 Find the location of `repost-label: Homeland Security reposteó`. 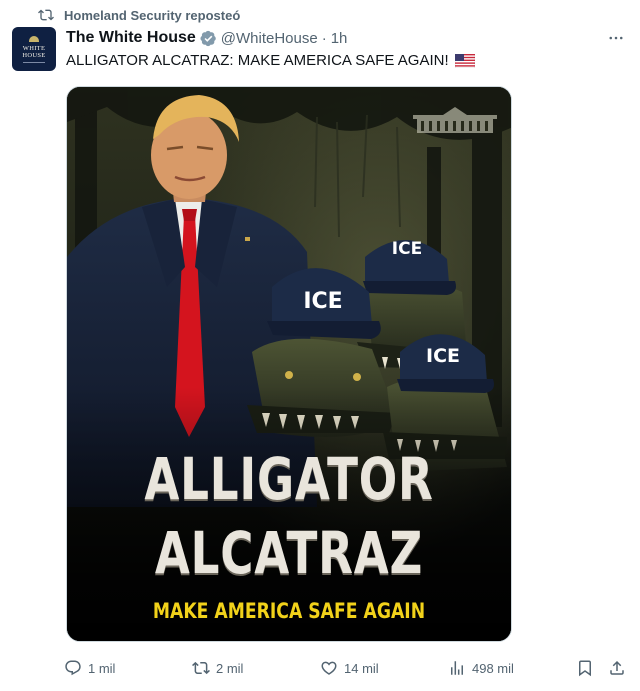

repost-label: Homeland Security reposteó is located at coordinates (152, 15).